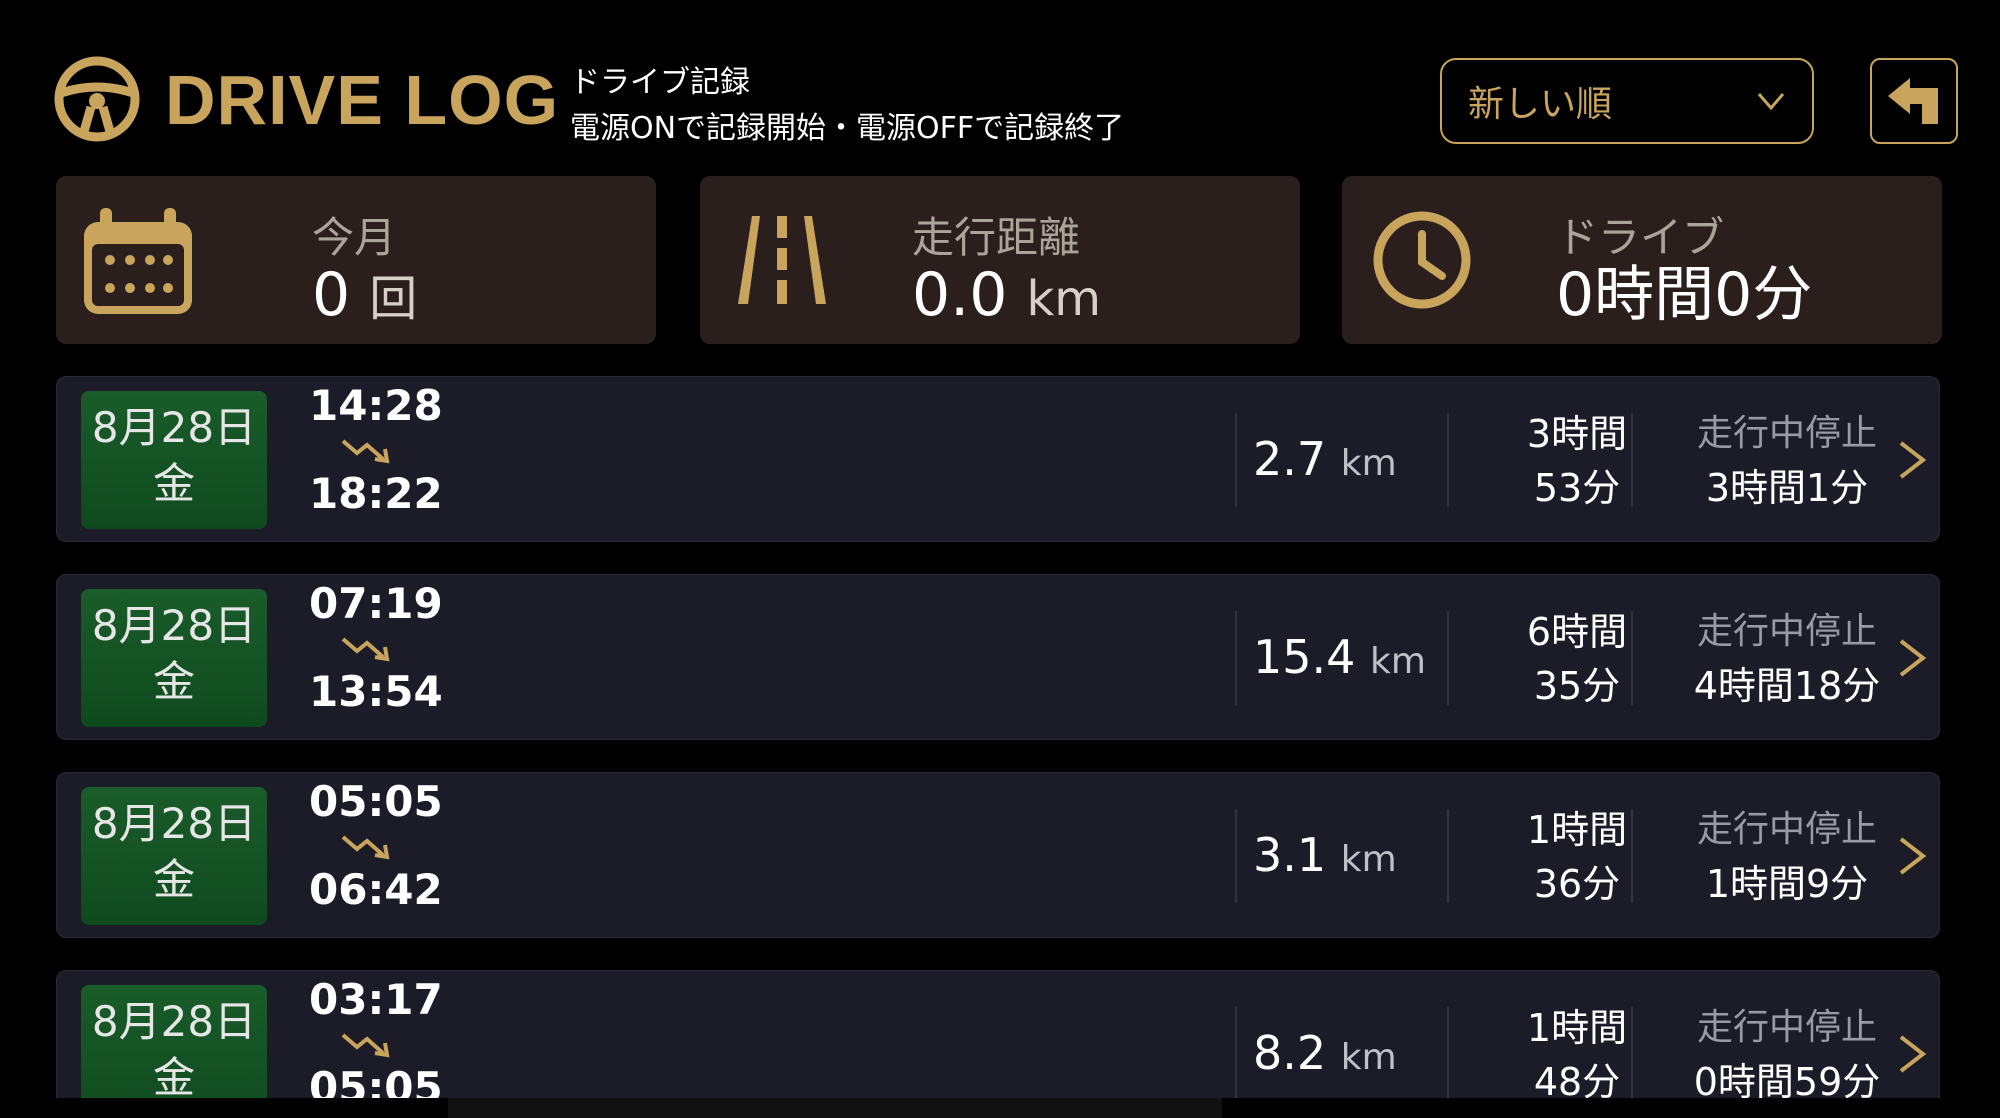 The height and width of the screenshot is (1118, 2000). Describe the element at coordinates (1290, 855) in the screenshot. I see `log-distance: 3.1` at that location.